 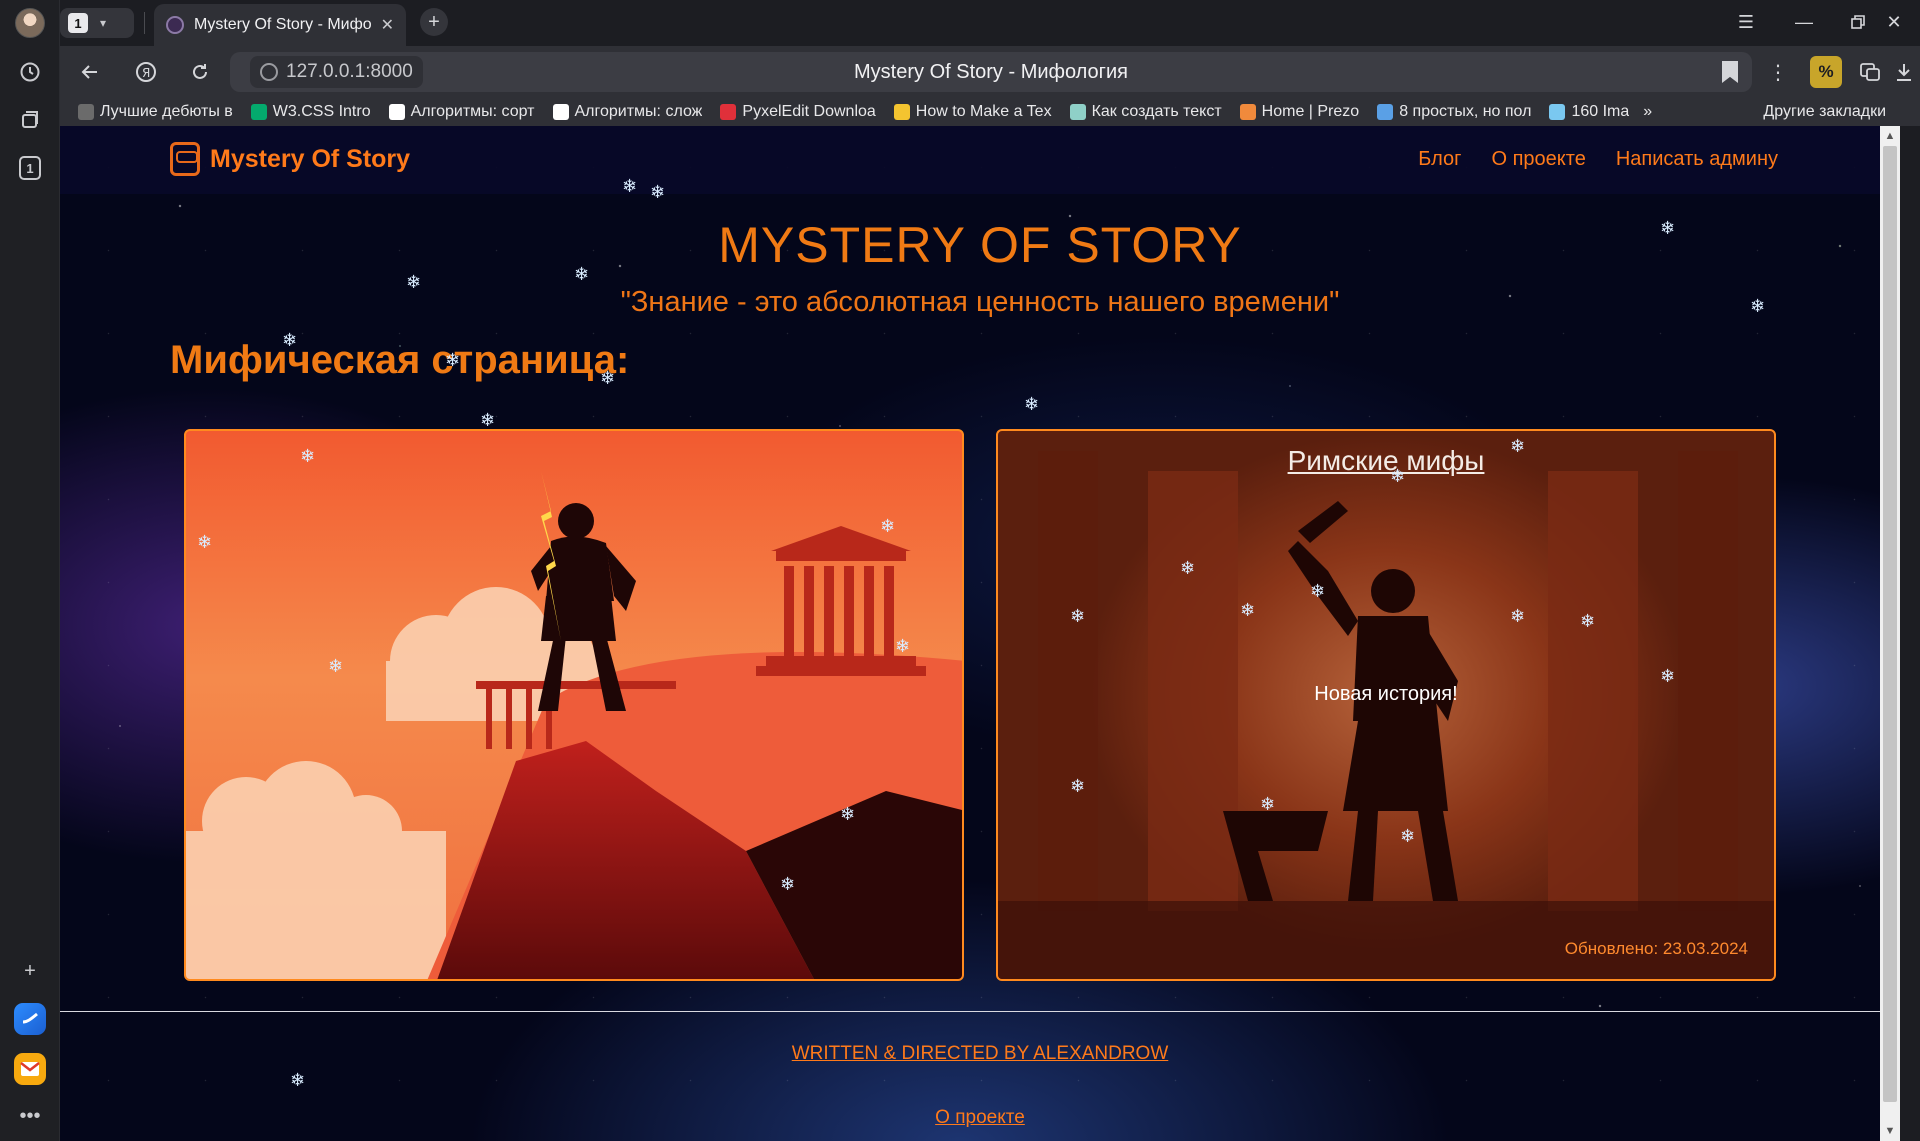 I want to click on other-bookmarks-folder: Другие закладки, so click(x=1824, y=112).